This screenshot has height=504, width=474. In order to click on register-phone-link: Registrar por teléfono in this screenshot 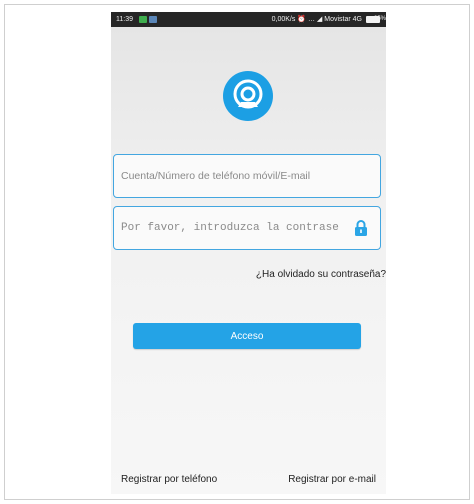, I will do `click(169, 479)`.